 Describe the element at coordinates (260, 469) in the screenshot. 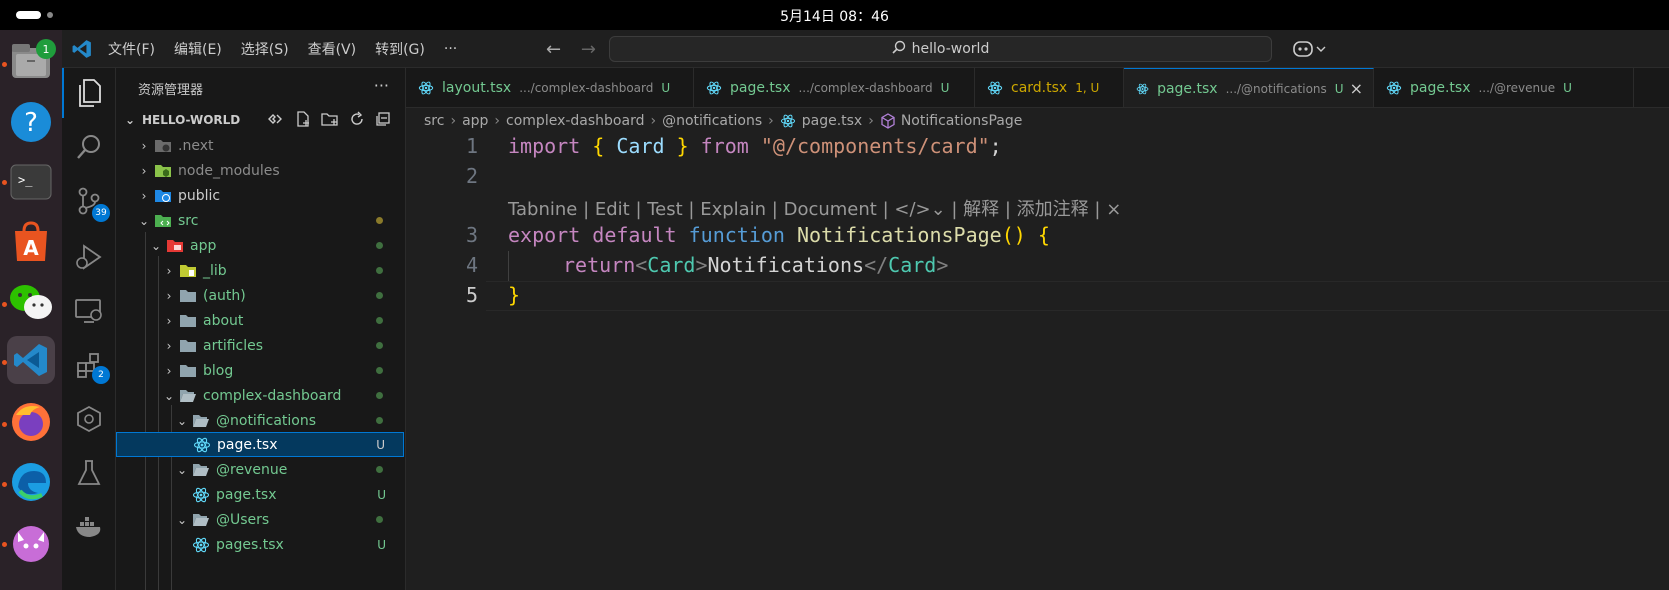

I see `tree-item-revenue: ⌄ @revenue` at that location.